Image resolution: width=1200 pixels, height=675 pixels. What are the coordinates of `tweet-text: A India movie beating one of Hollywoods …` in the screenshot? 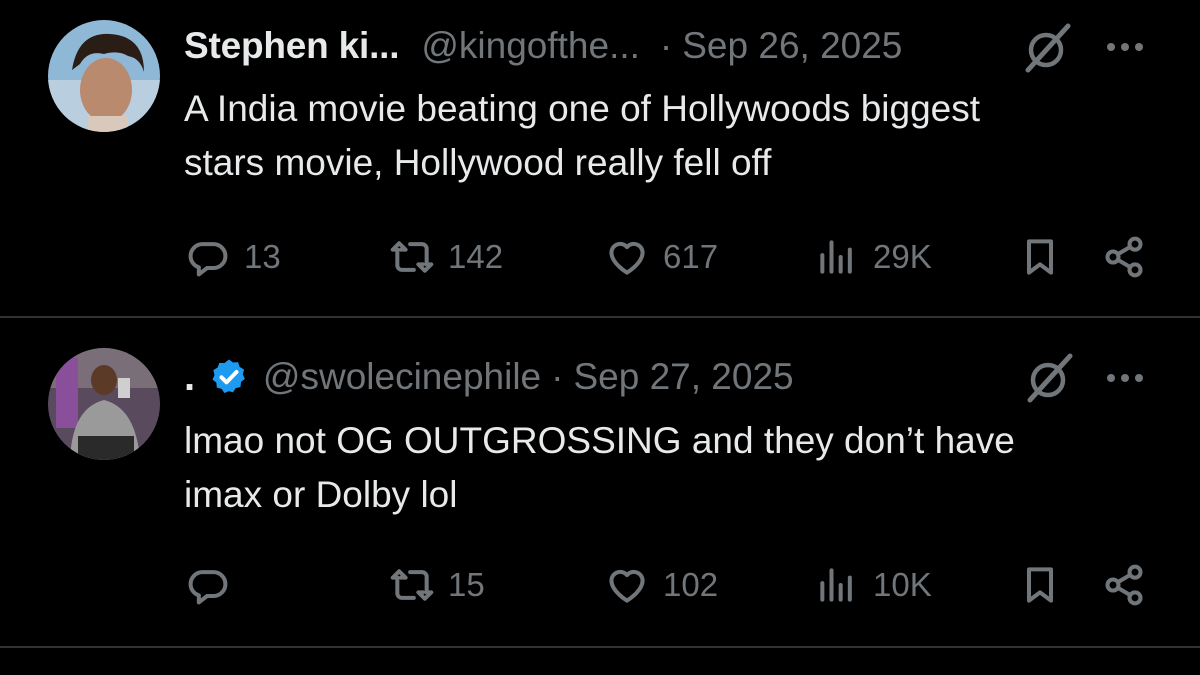 It's located at (674, 136).